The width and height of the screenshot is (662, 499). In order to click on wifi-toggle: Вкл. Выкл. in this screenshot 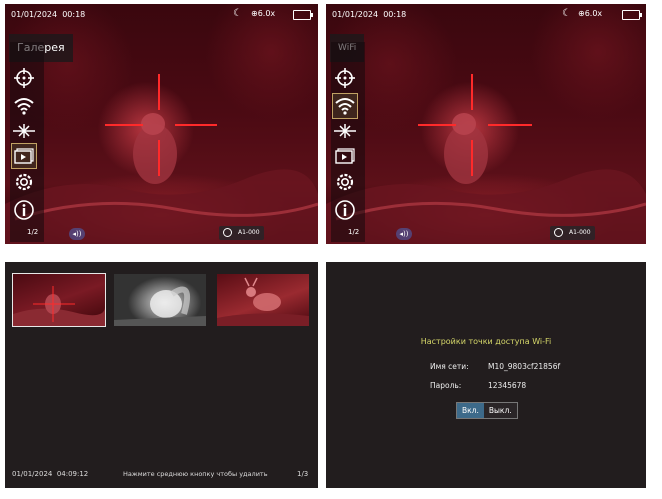, I will do `click(487, 410)`.